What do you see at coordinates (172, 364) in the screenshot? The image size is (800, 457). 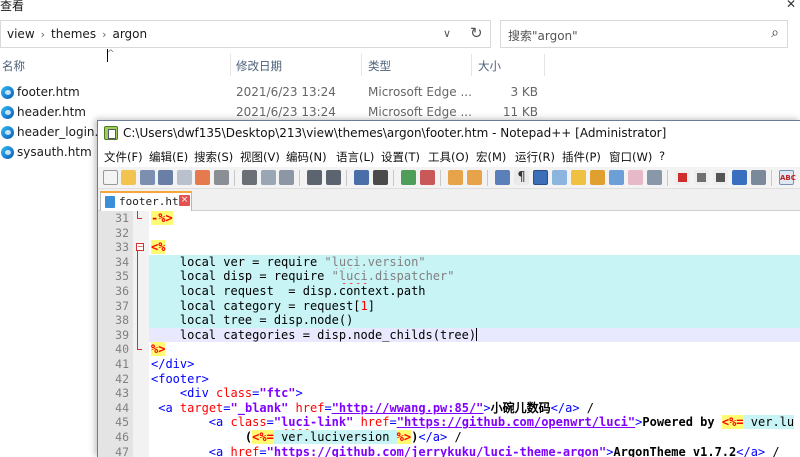 I see `code-text: </div>` at bounding box center [172, 364].